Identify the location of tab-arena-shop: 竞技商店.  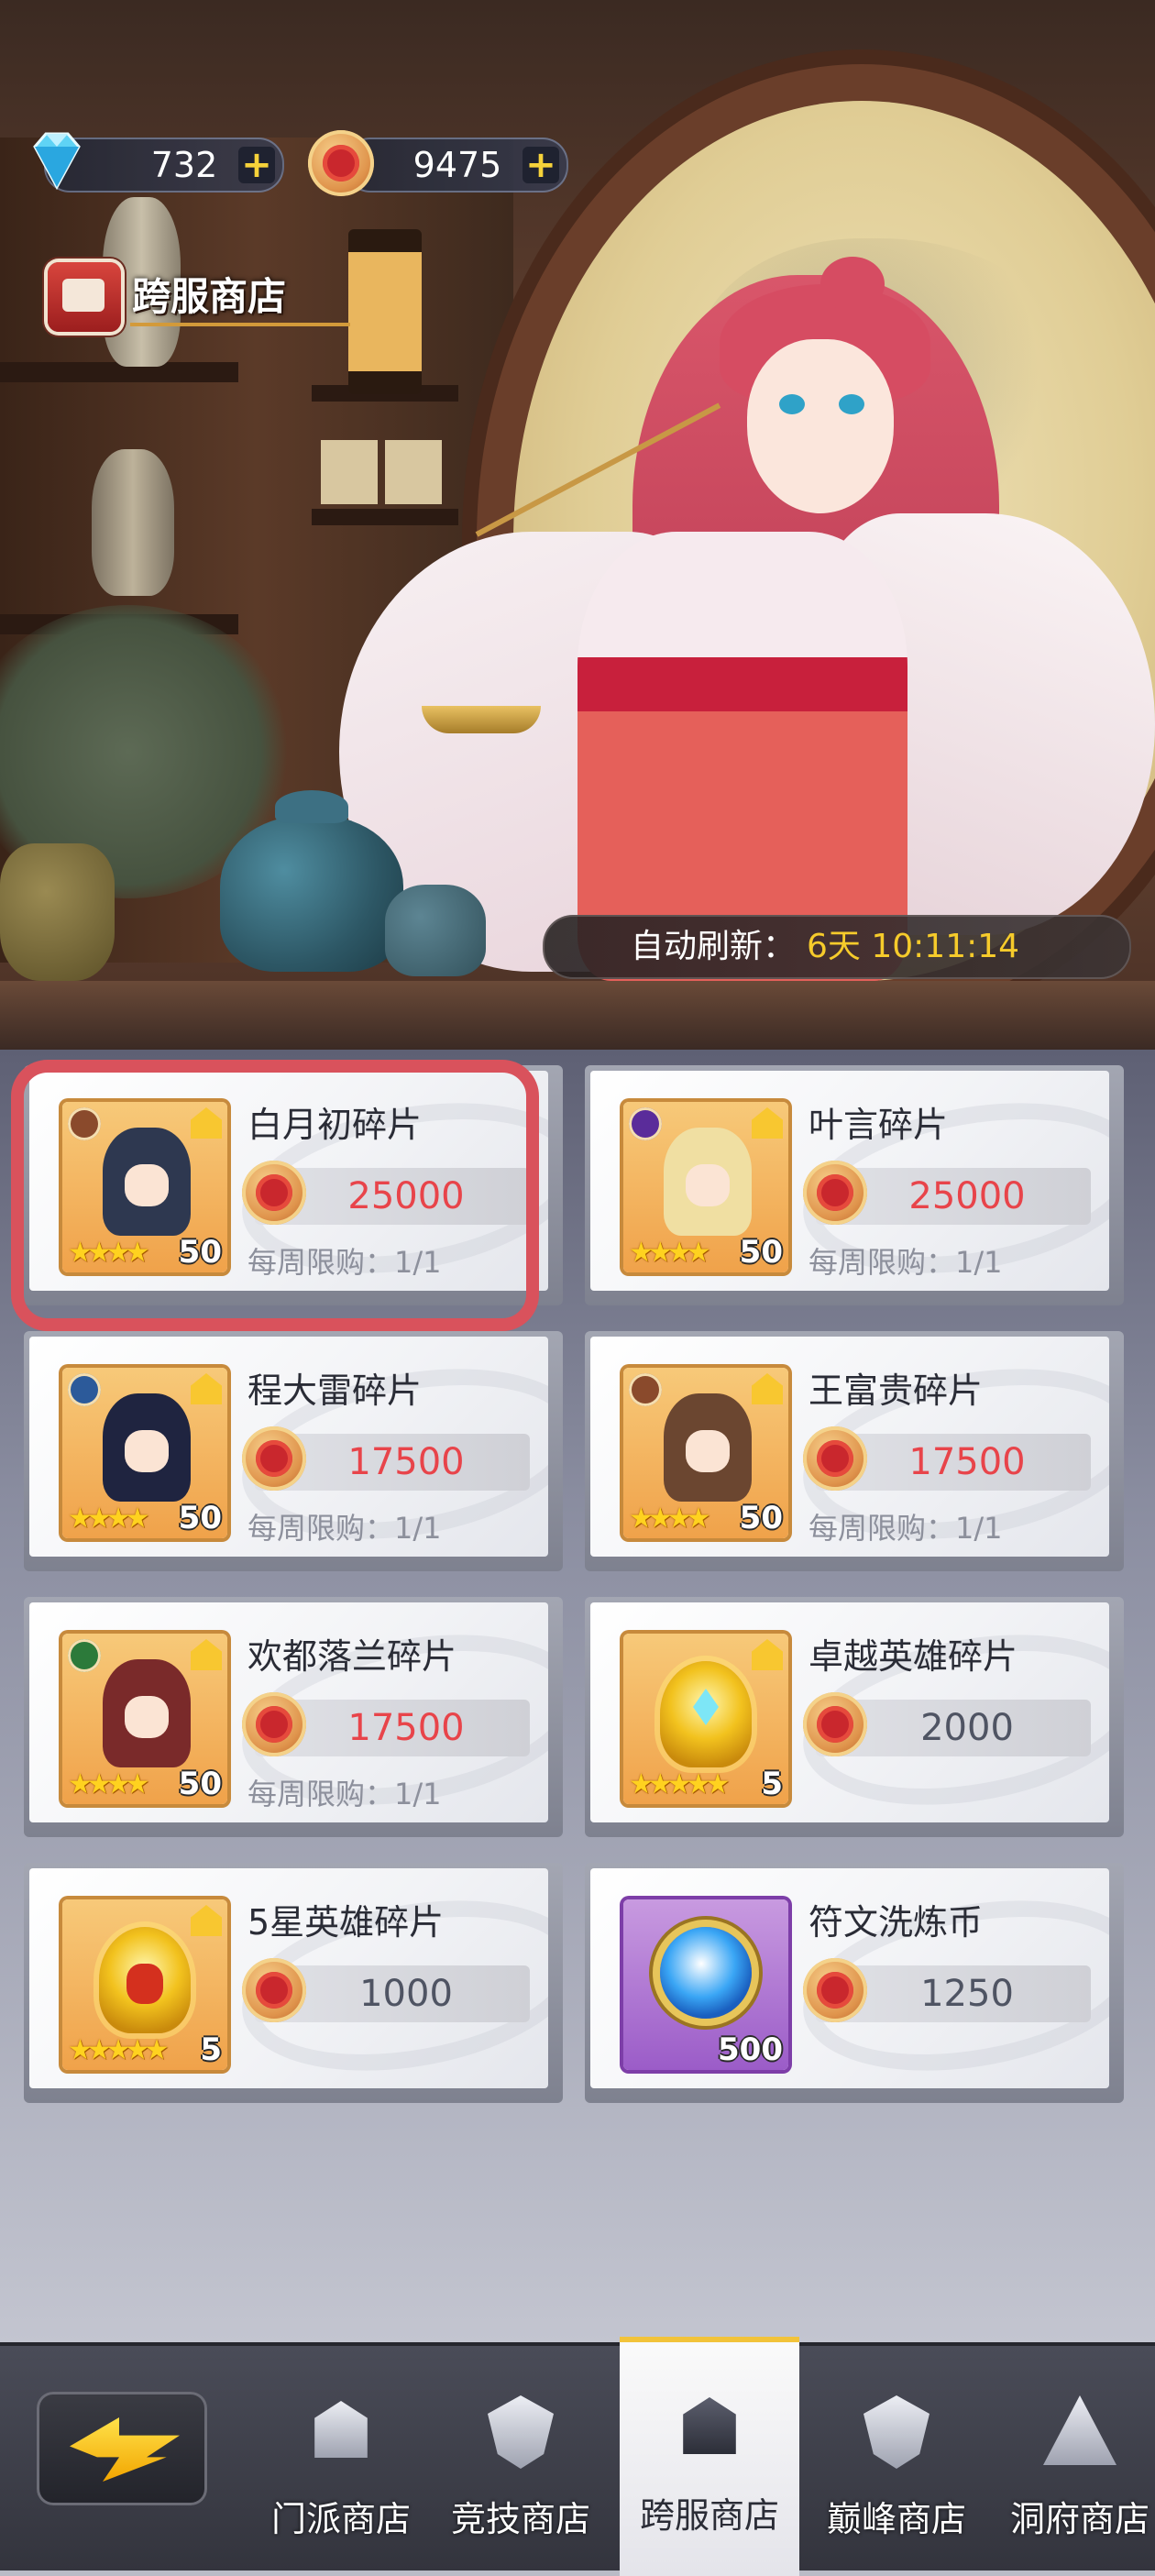
(520, 2458).